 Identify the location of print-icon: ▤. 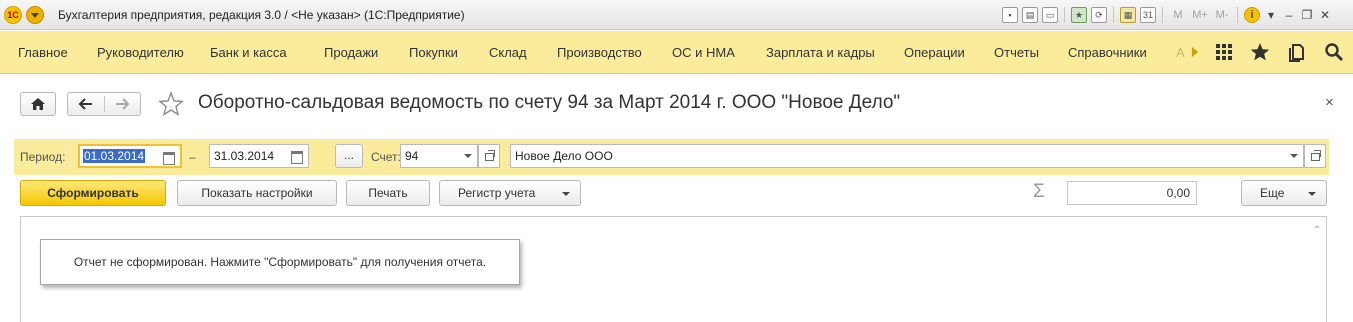
(1030, 15).